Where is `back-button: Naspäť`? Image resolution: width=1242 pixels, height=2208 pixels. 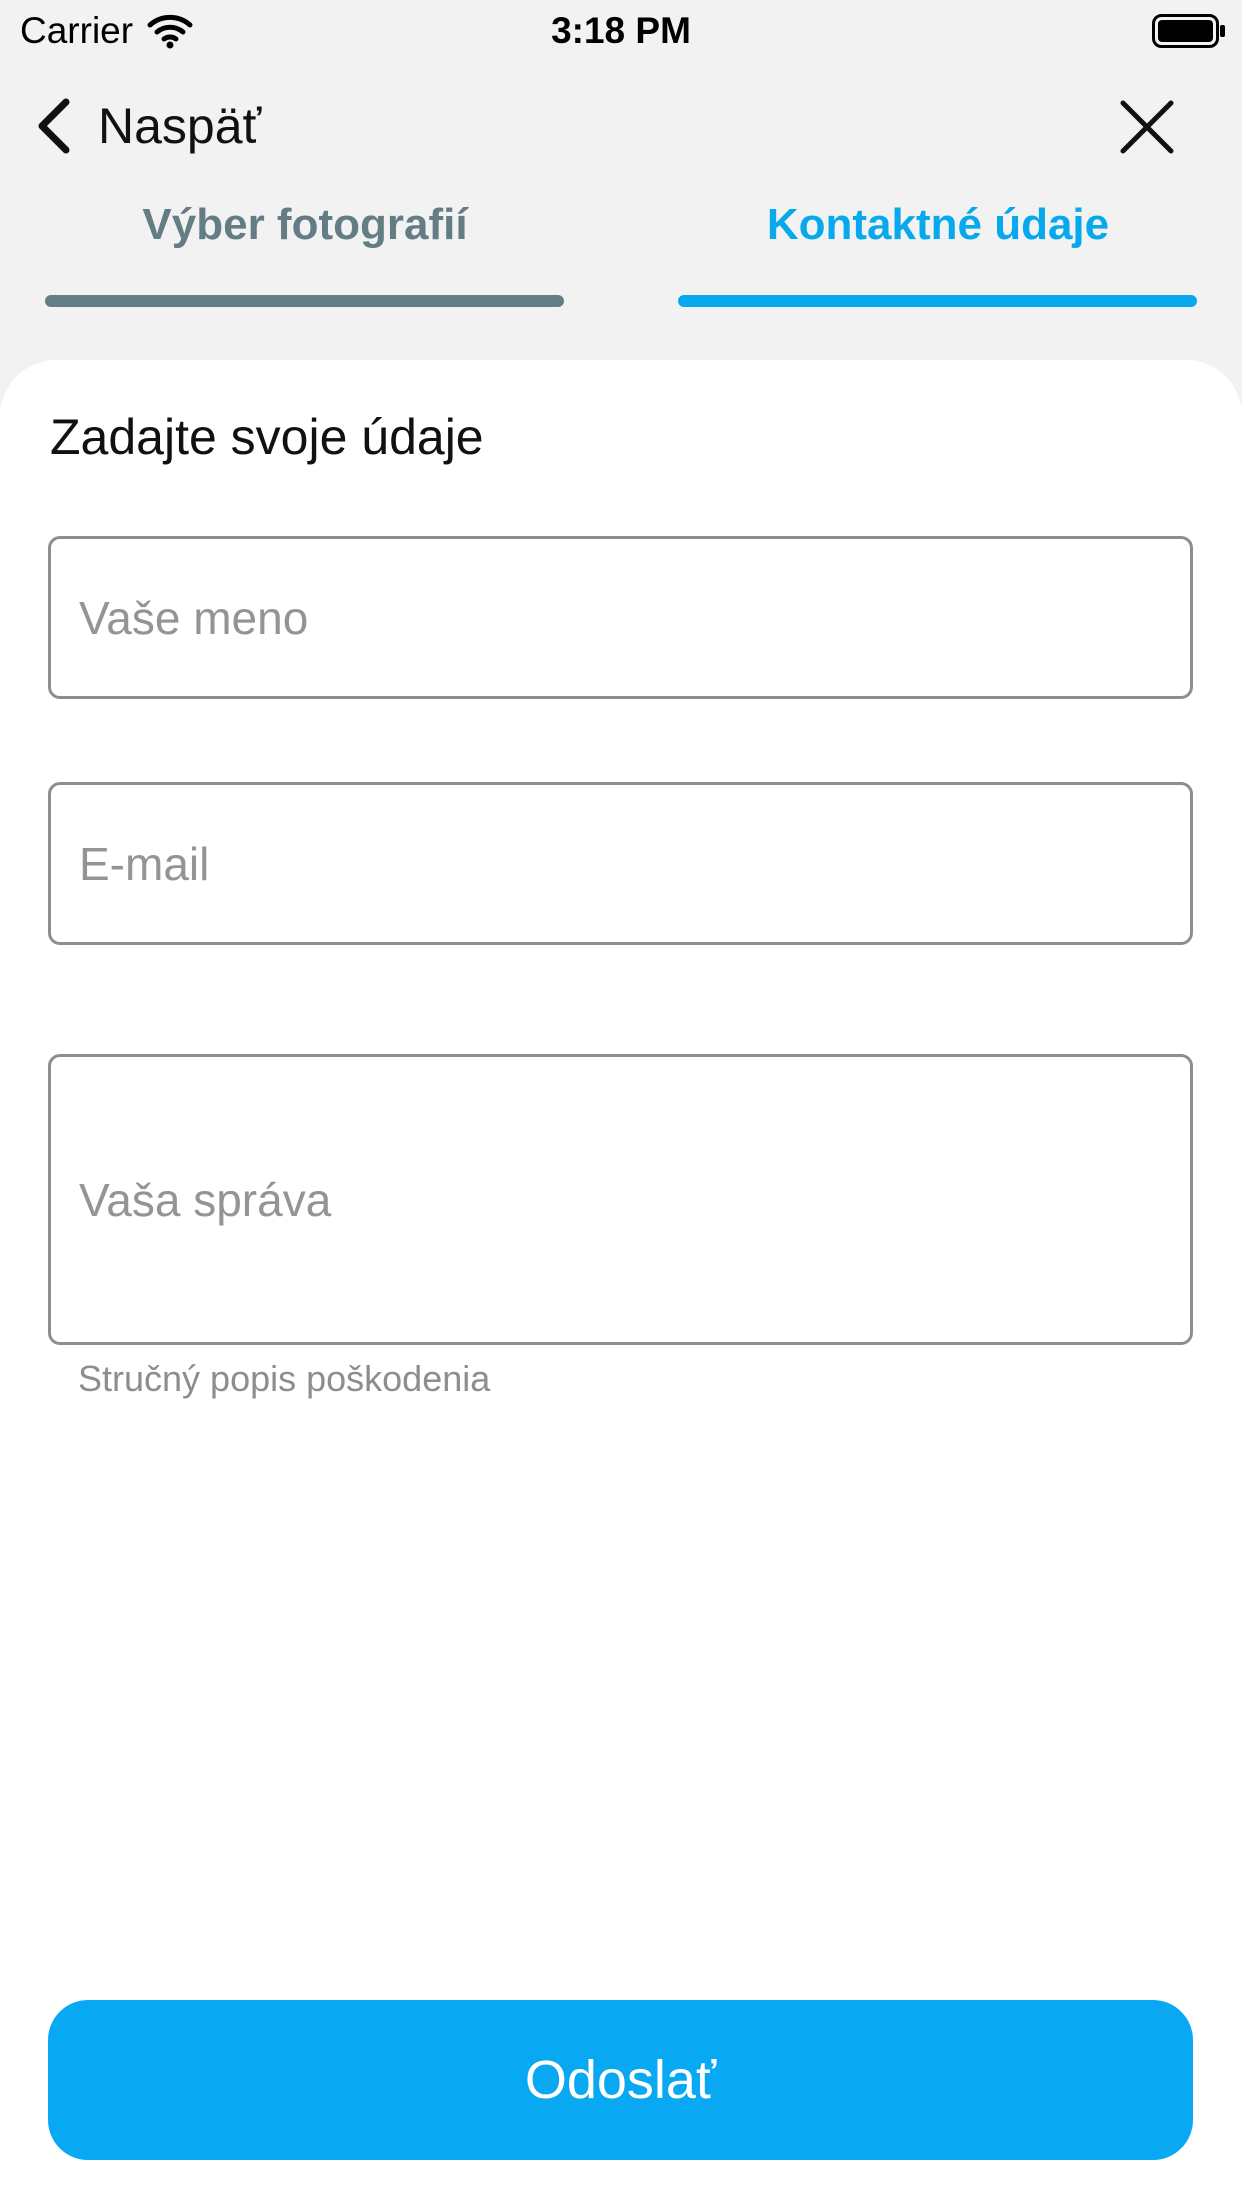
back-button: Naspäť is located at coordinates (147, 126).